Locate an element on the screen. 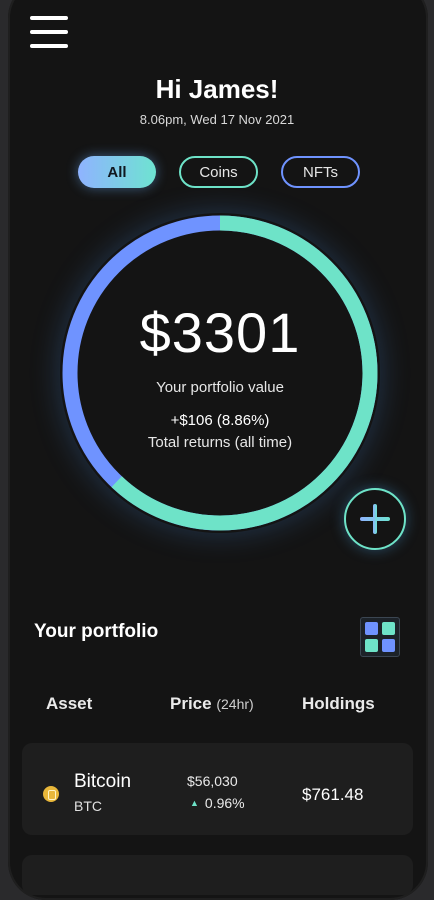 The height and width of the screenshot is (900, 434). column-header-asset: Asset is located at coordinates (69, 703).